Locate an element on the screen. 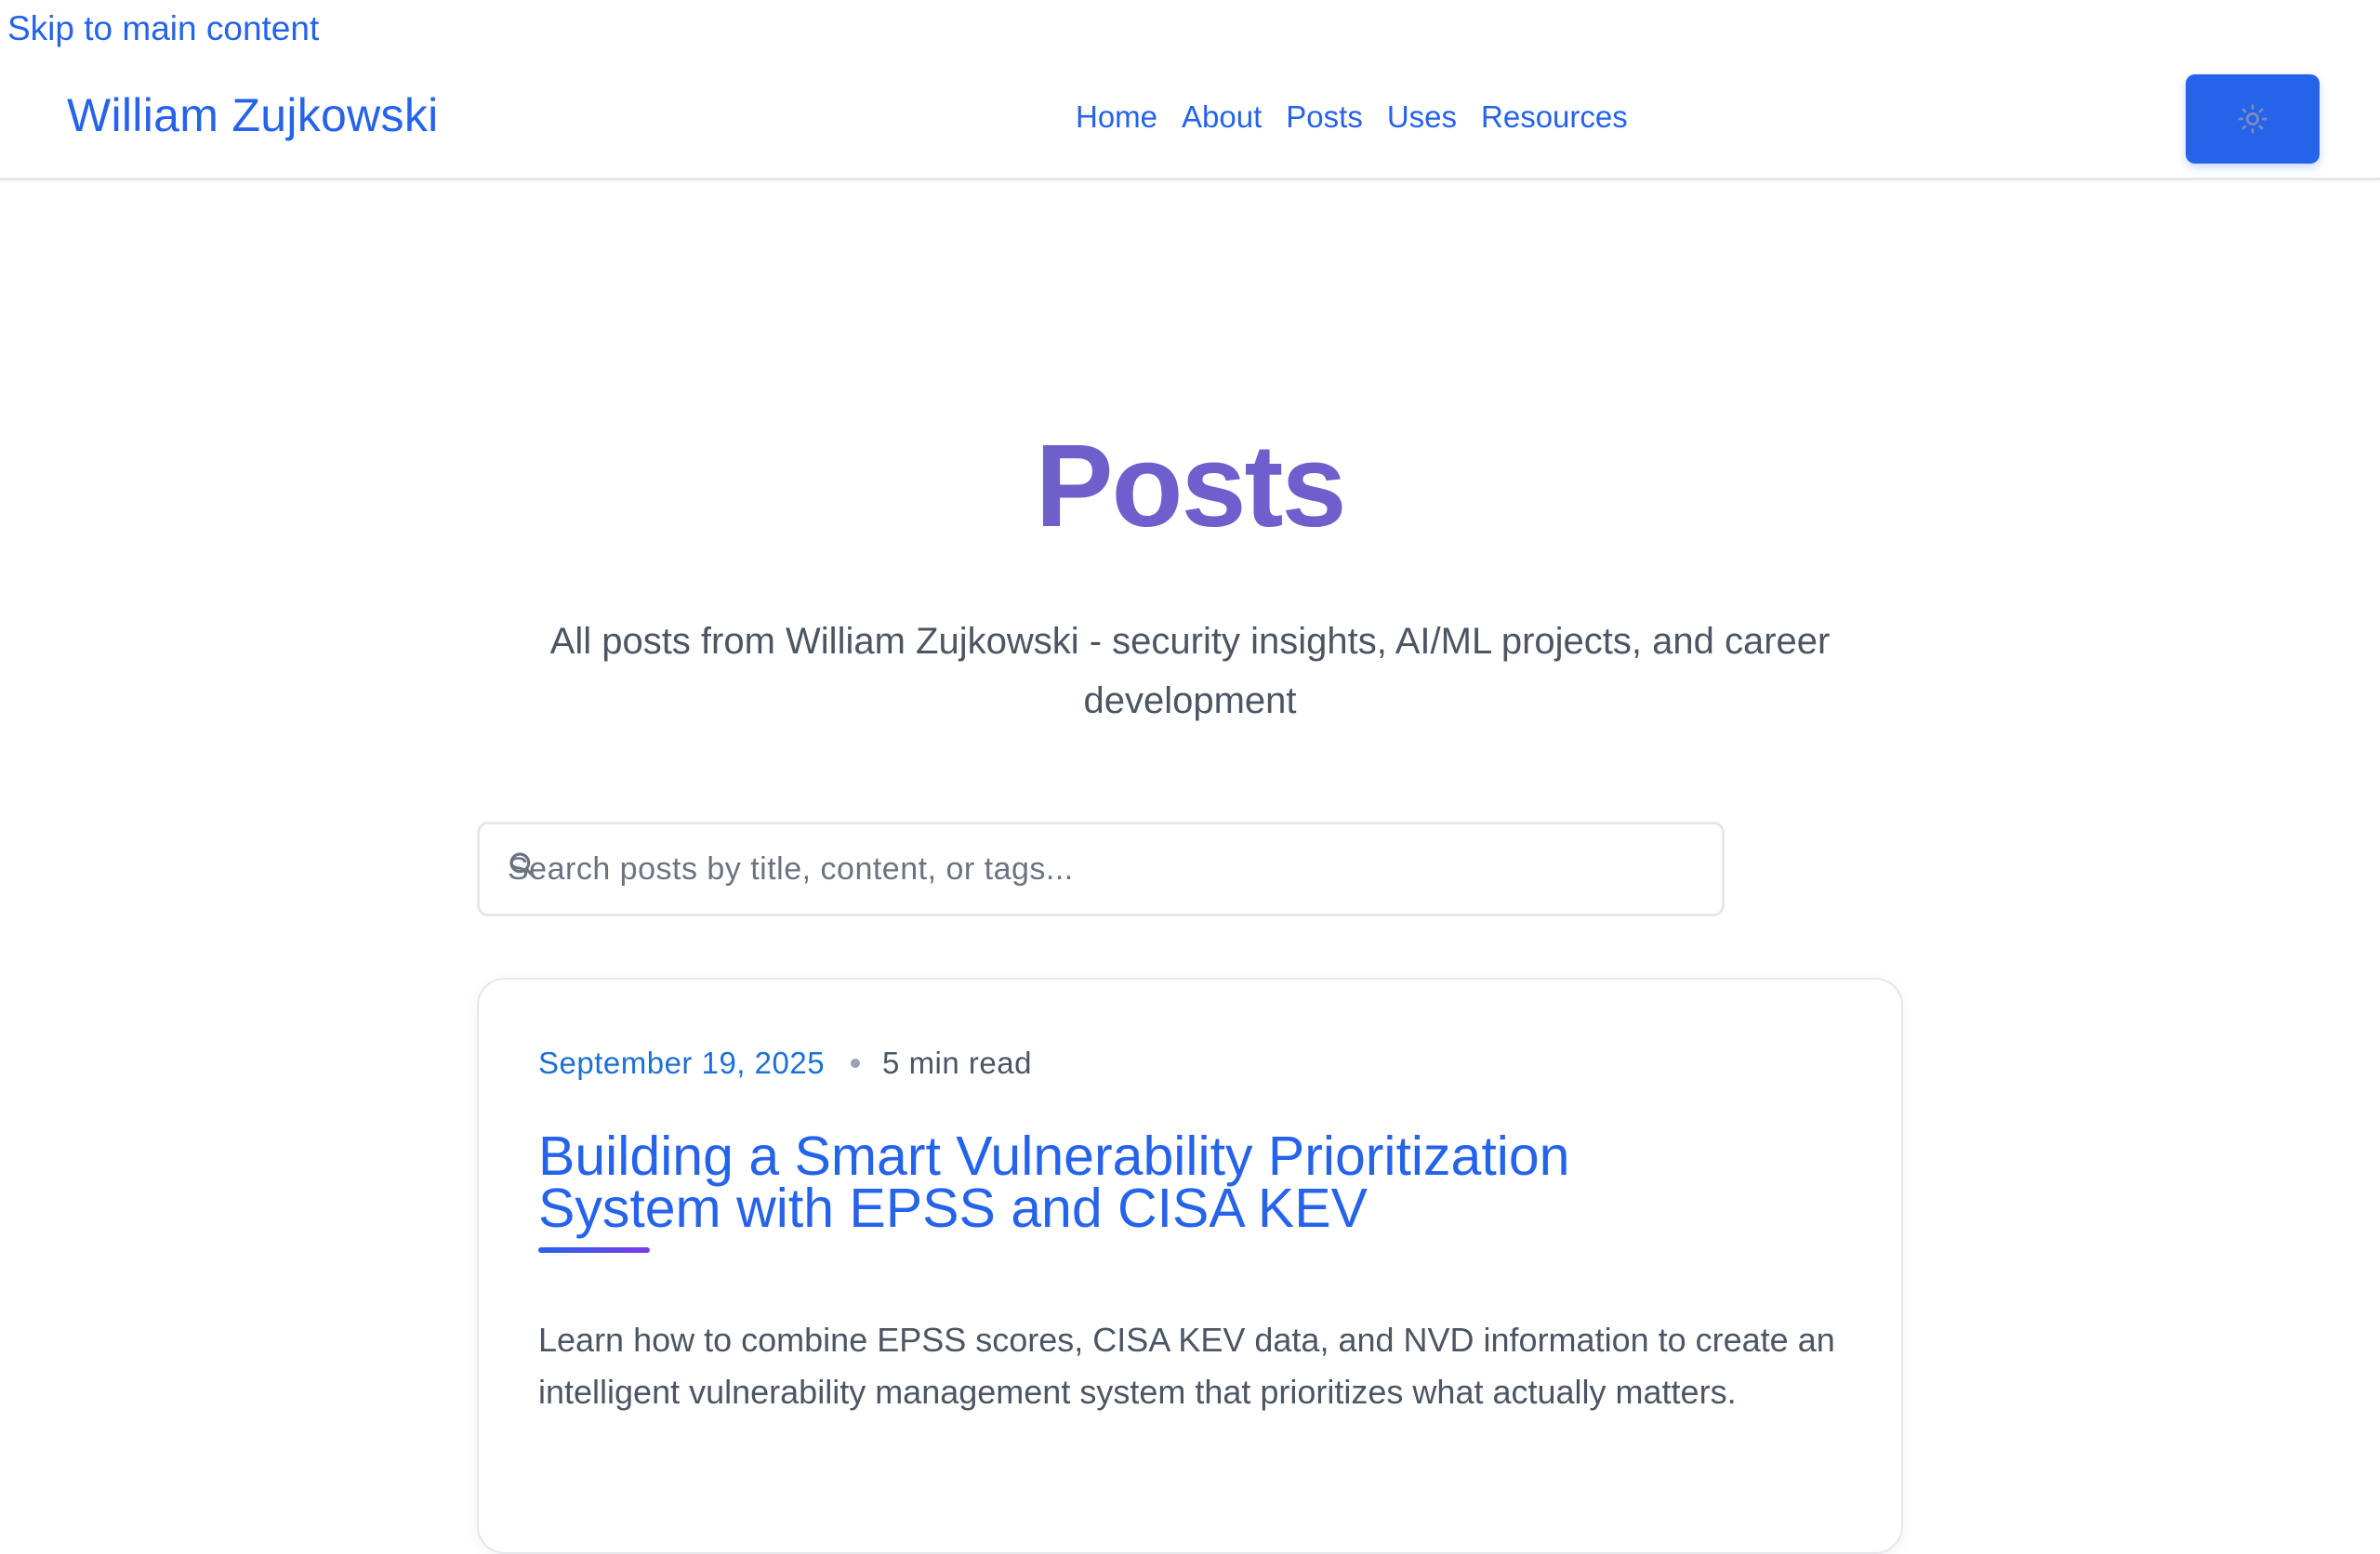  site-brand-link: William Zujkowski is located at coordinates (253, 115).